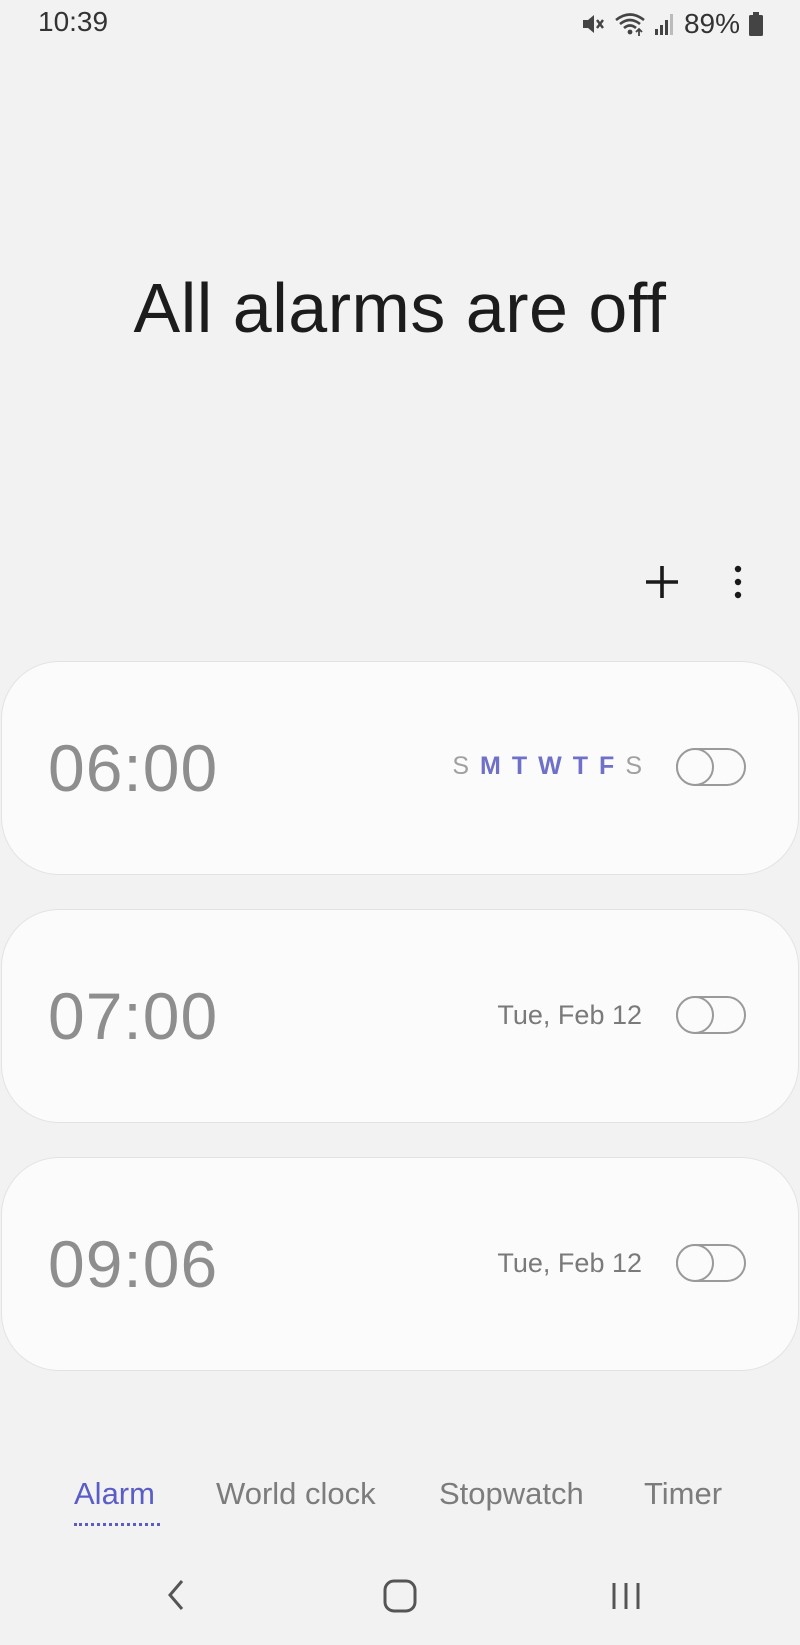 This screenshot has height=1645, width=800. I want to click on tab-alarm: Alarm, so click(114, 1494).